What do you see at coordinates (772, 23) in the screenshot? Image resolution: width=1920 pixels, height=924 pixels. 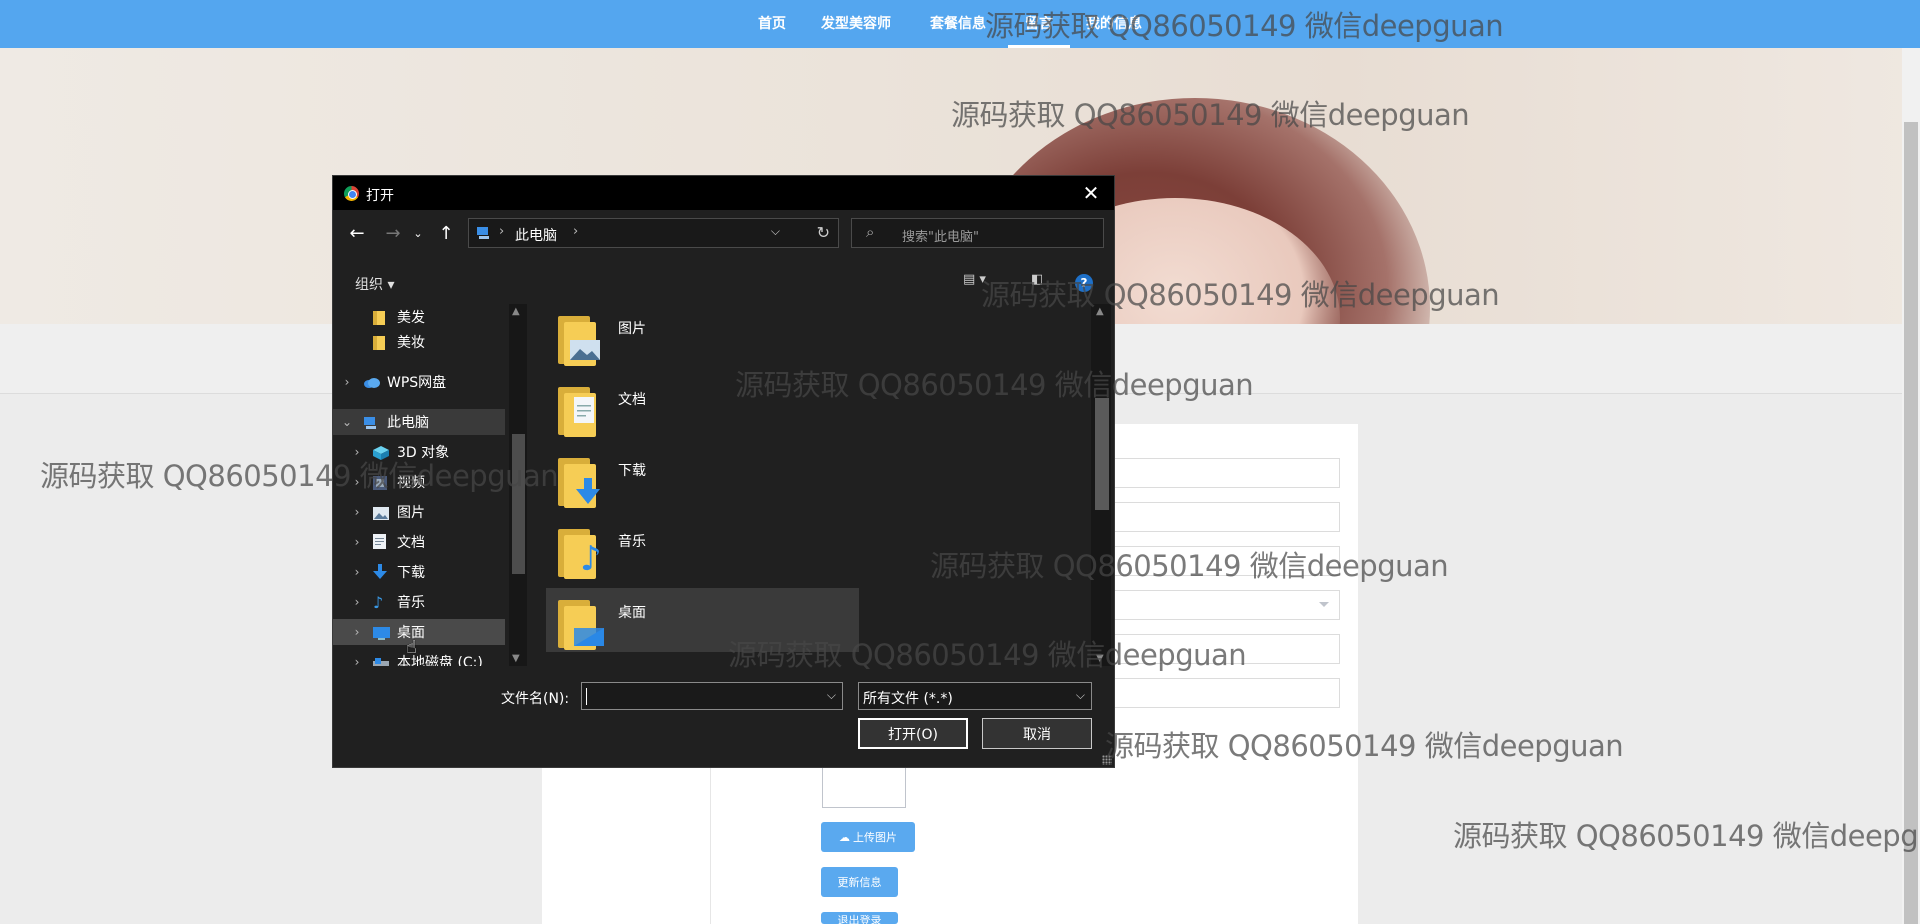 I see `nav-home: 首页` at bounding box center [772, 23].